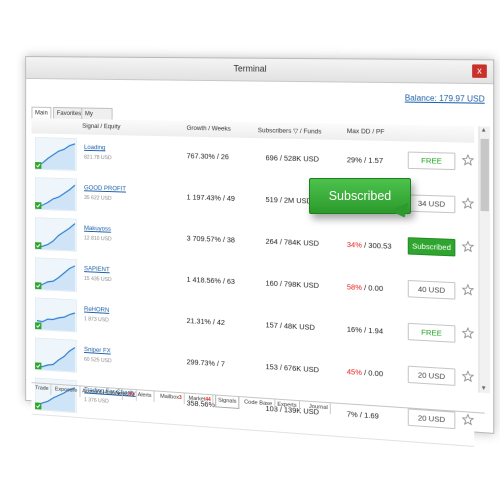 This screenshot has width=500, height=500. I want to click on bottom-tab: Trade, so click(42, 389).